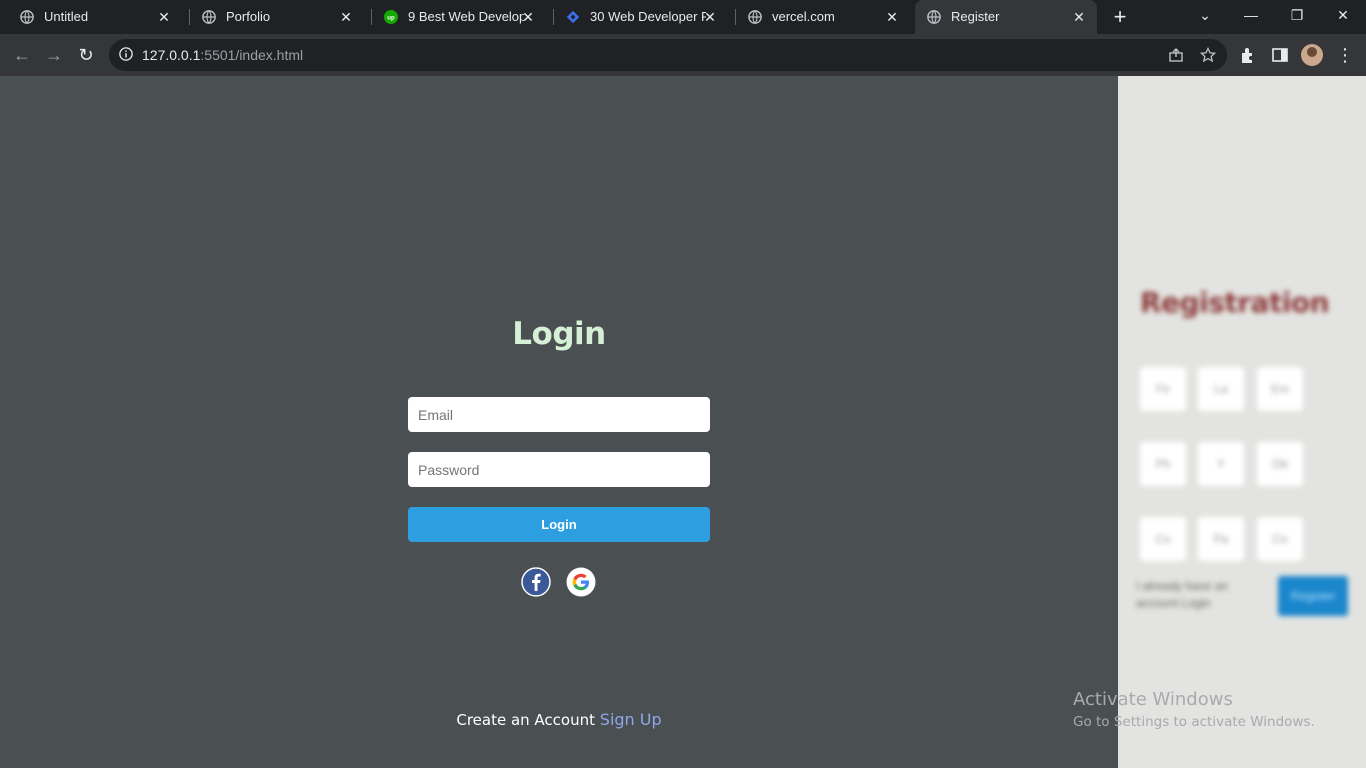 This screenshot has width=1366, height=768. Describe the element at coordinates (648, 16) in the screenshot. I see `tab-title: 30 Web Developer Po` at that location.